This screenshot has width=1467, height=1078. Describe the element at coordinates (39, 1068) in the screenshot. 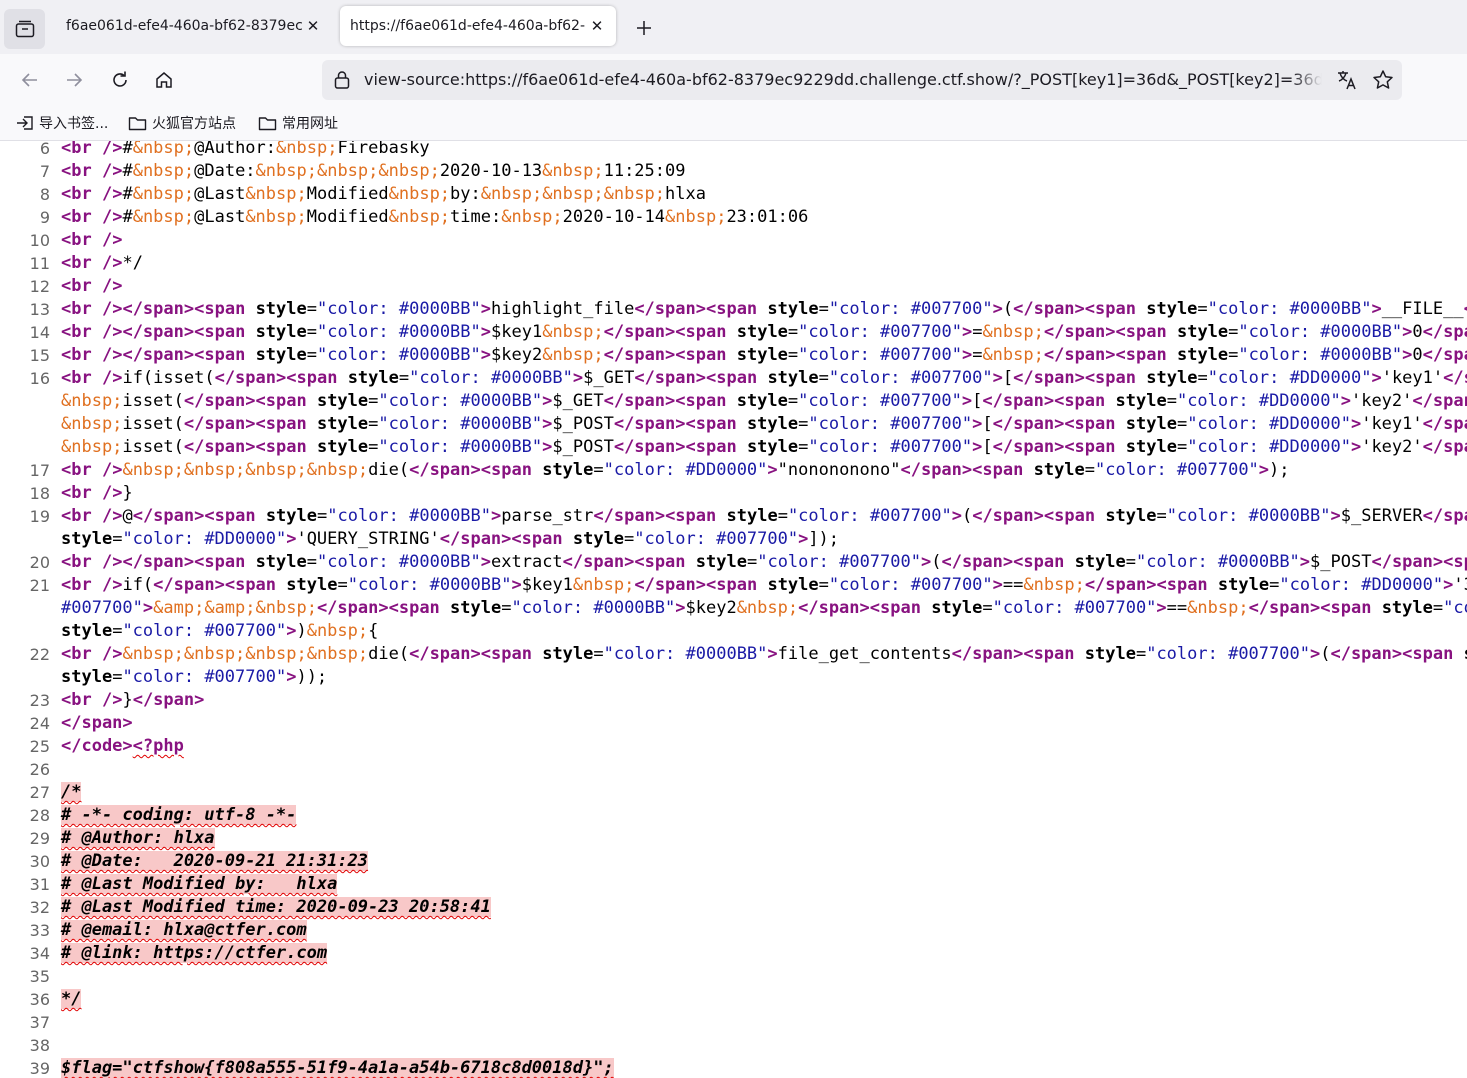

I see `line-number: 39` at that location.